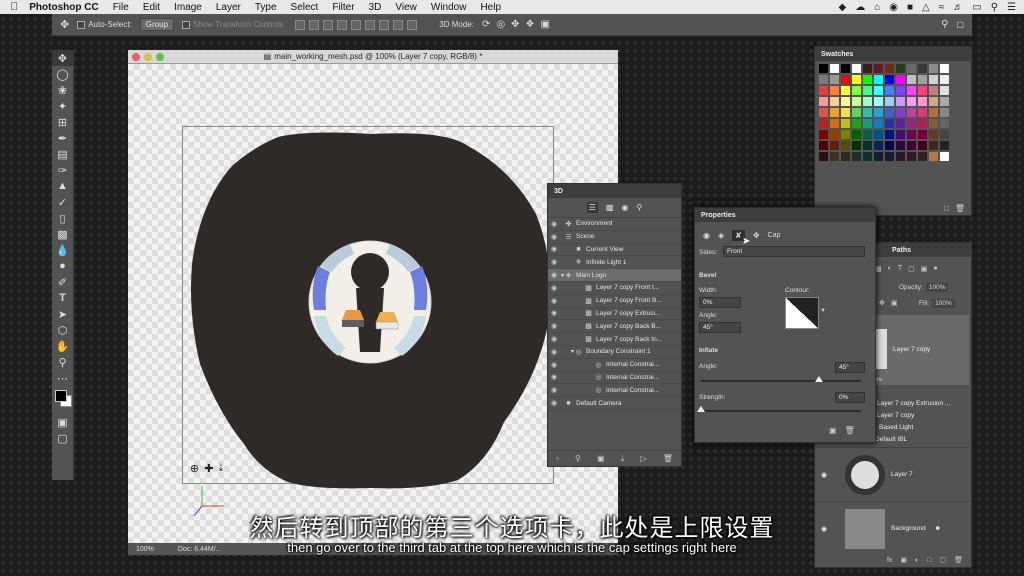 The image size is (1024, 576). I want to click on mask-icon: ▣, so click(903, 560).